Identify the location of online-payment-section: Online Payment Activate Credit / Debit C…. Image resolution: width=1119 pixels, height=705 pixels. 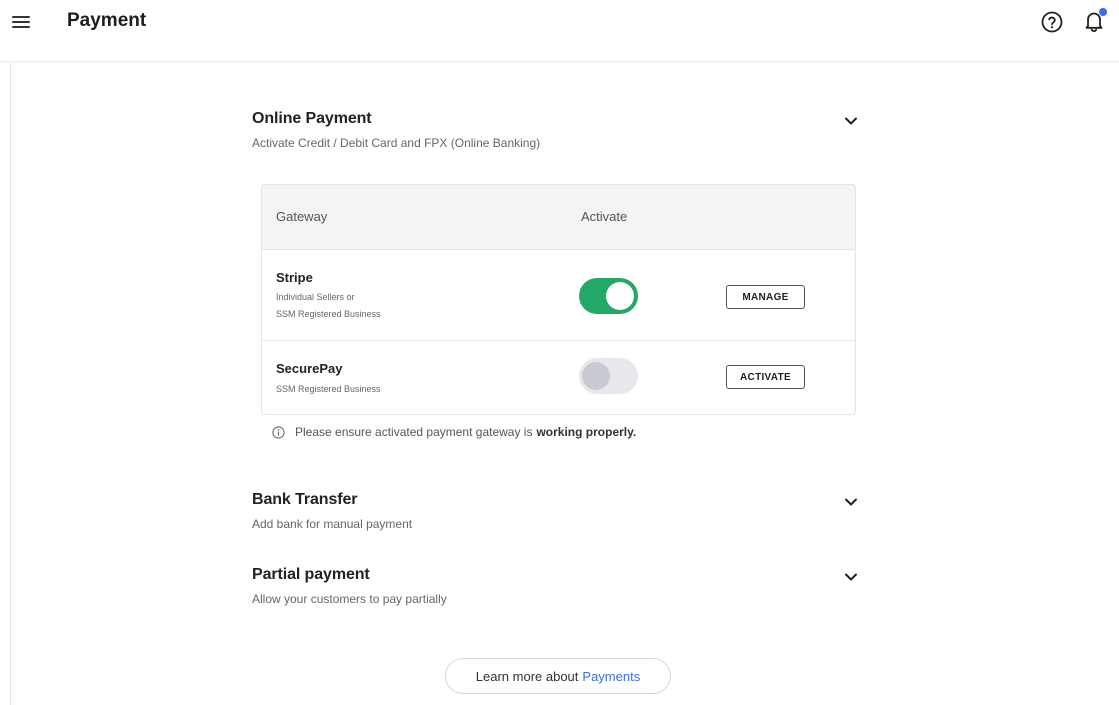
(557, 130).